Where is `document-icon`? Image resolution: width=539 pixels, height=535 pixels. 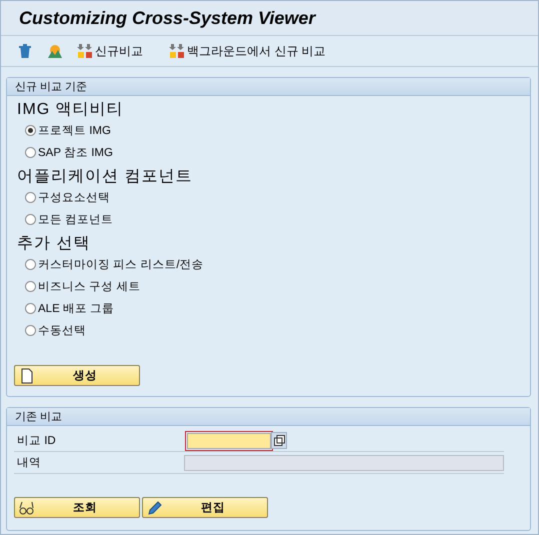
document-icon is located at coordinates (27, 376).